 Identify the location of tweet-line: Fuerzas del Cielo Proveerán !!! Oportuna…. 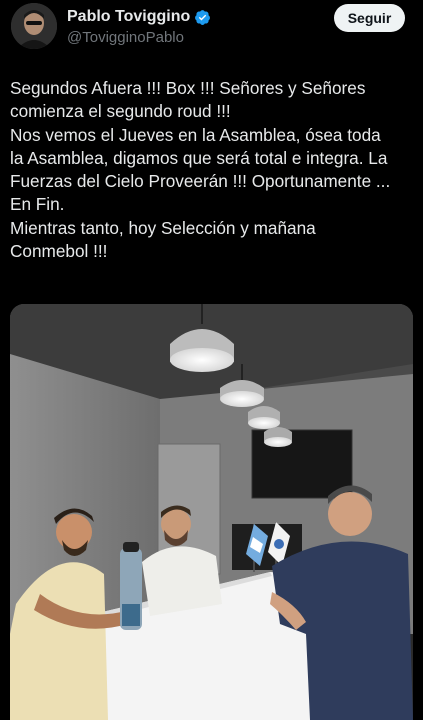
(200, 181).